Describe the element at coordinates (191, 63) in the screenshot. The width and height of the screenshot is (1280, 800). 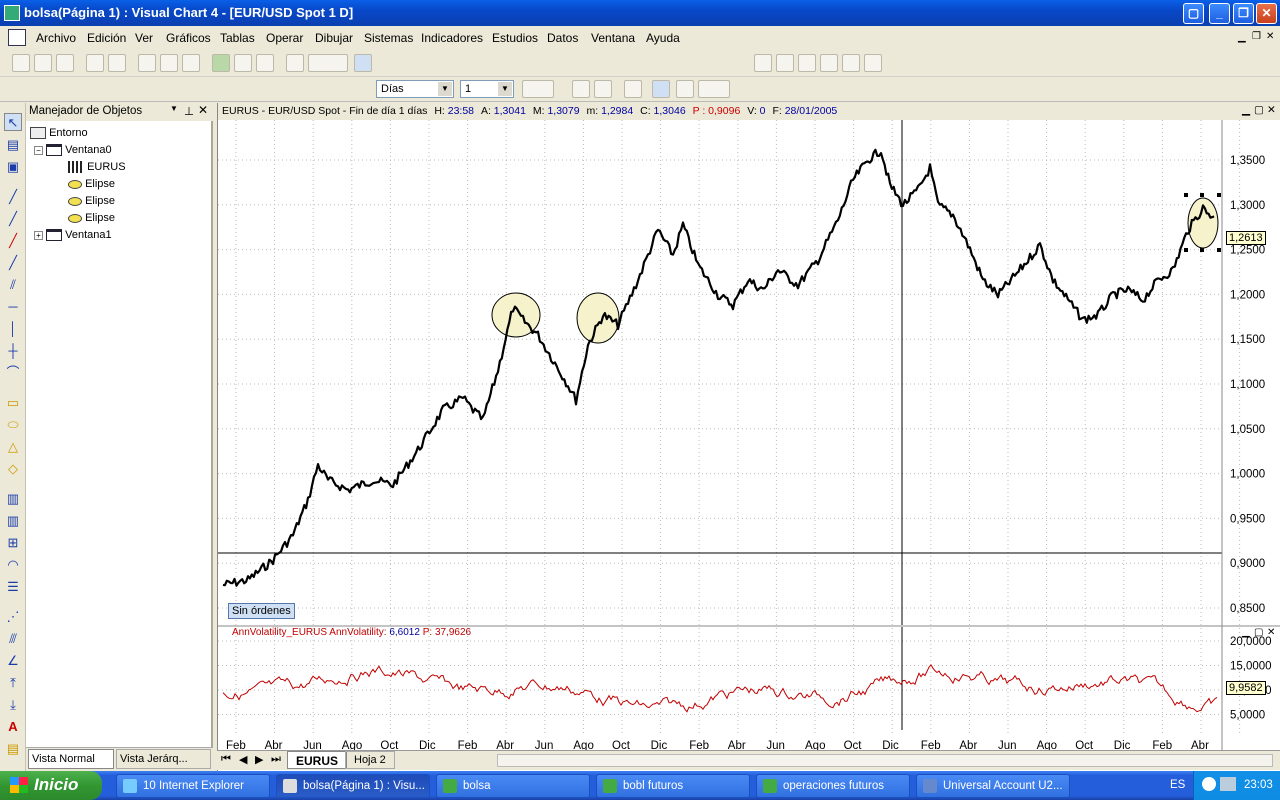
I see `folder-link-icon` at that location.